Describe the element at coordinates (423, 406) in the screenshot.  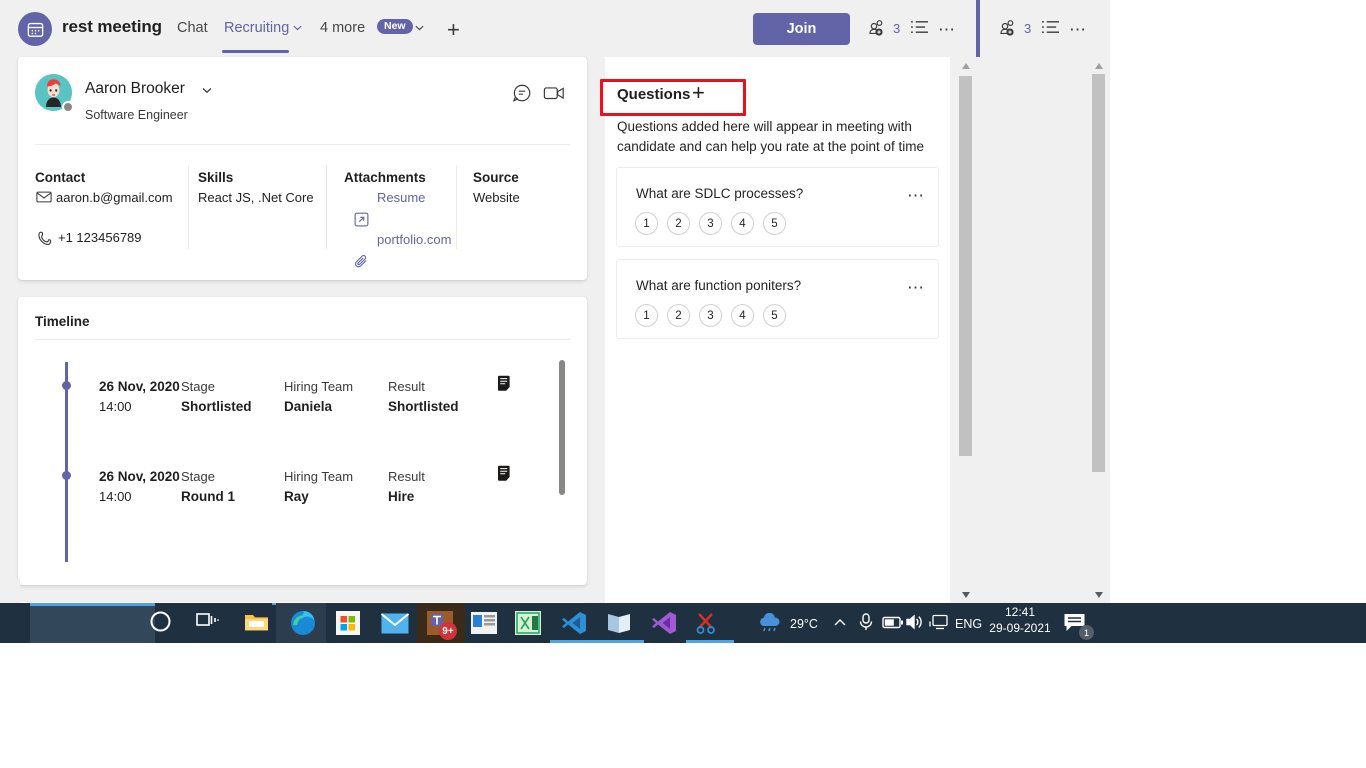
I see `timeline-result-value: Shortlisted` at that location.